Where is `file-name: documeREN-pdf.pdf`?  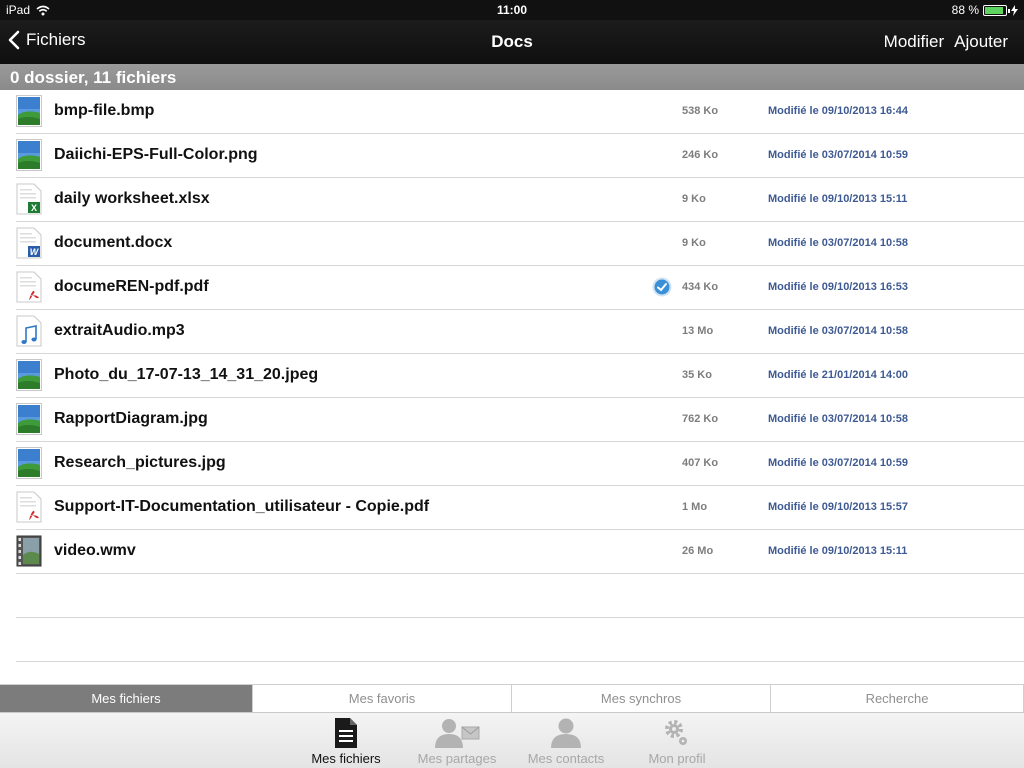
file-name: documeREN-pdf.pdf is located at coordinates (131, 286).